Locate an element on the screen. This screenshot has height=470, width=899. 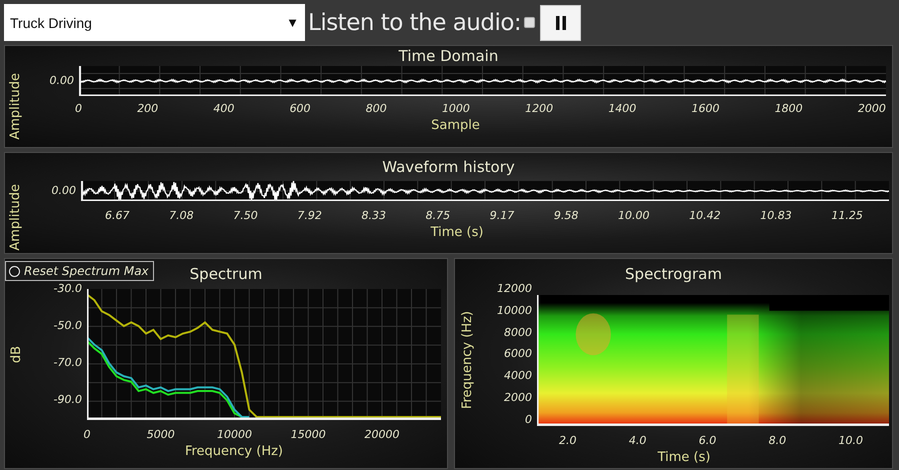
source-dropdown: Truck Driving ▼ is located at coordinates (154, 22).